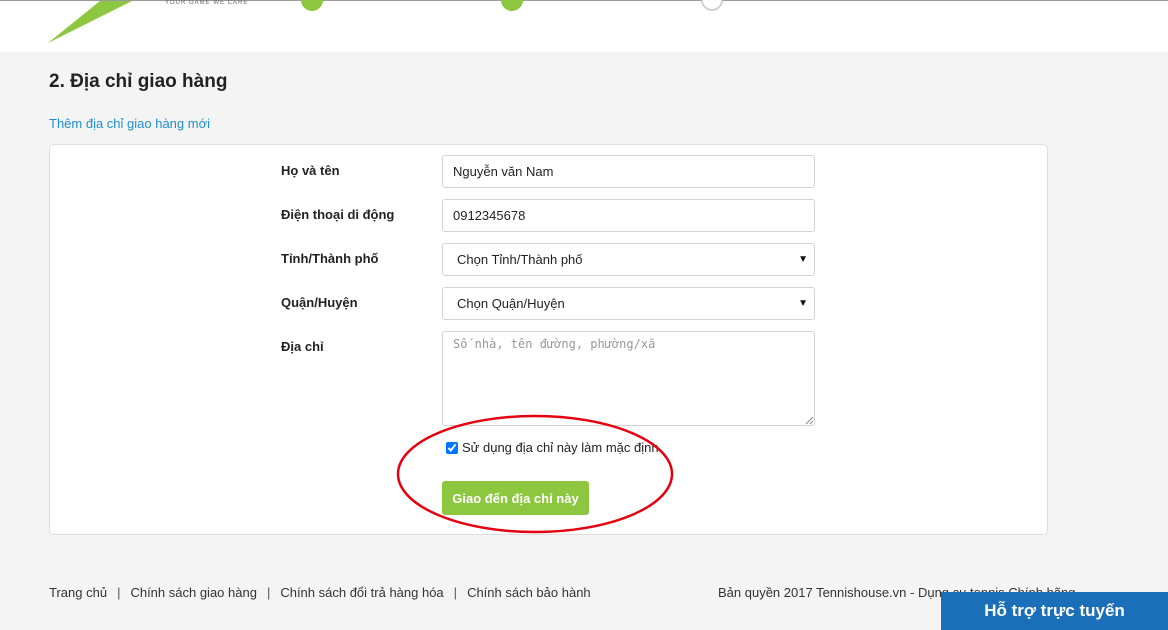 Image resolution: width=1168 pixels, height=630 pixels. Describe the element at coordinates (712, 5) in the screenshot. I see `step-3-pending-icon` at that location.